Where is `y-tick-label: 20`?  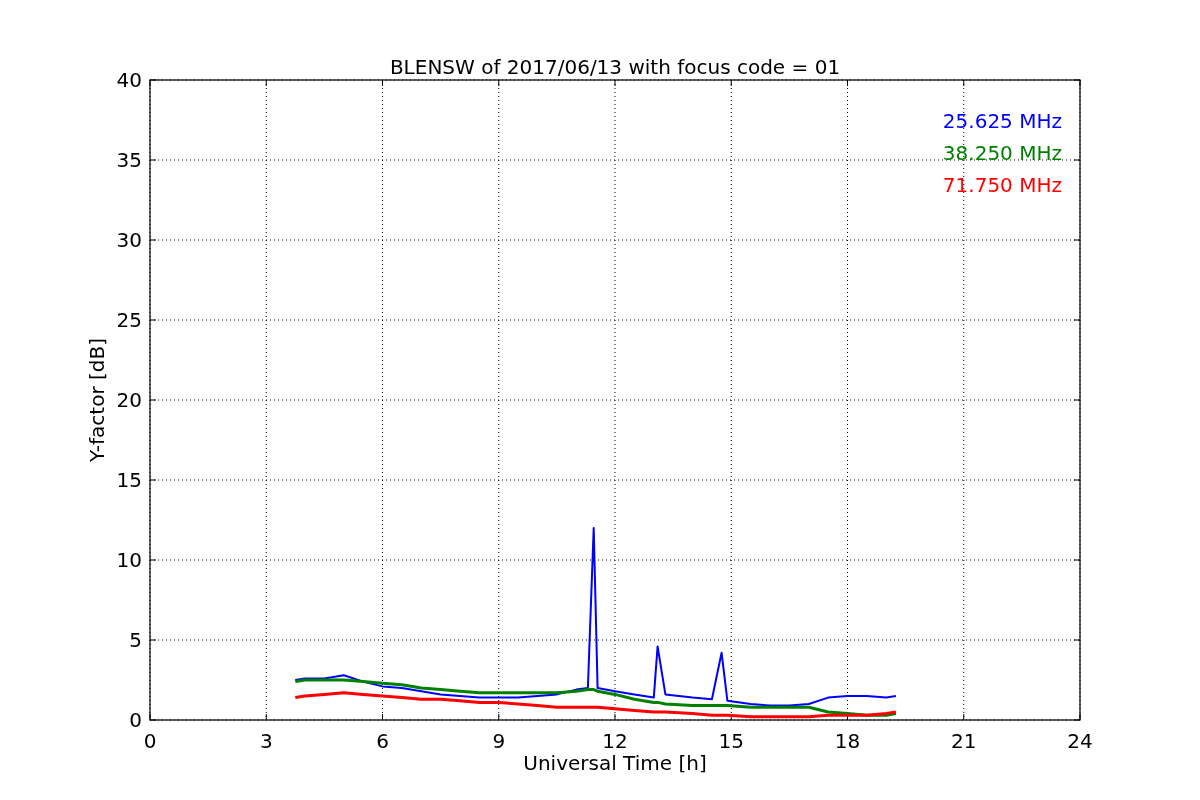
y-tick-label: 20 is located at coordinates (129, 400).